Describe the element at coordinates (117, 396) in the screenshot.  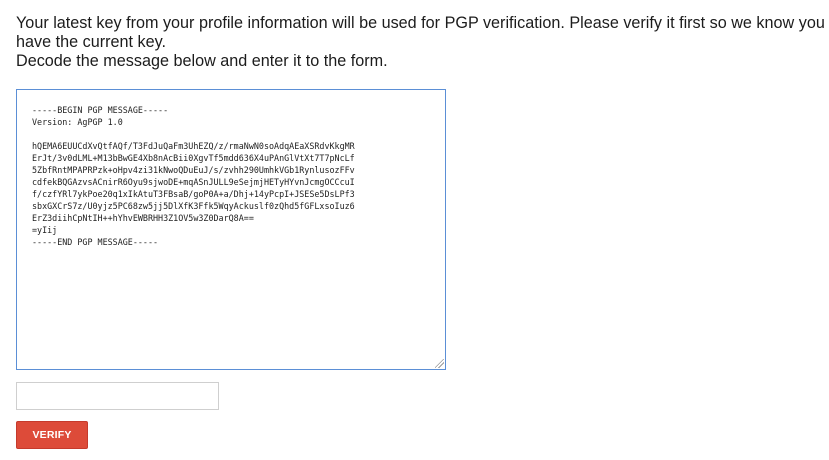
I see `decoded-message-input` at that location.